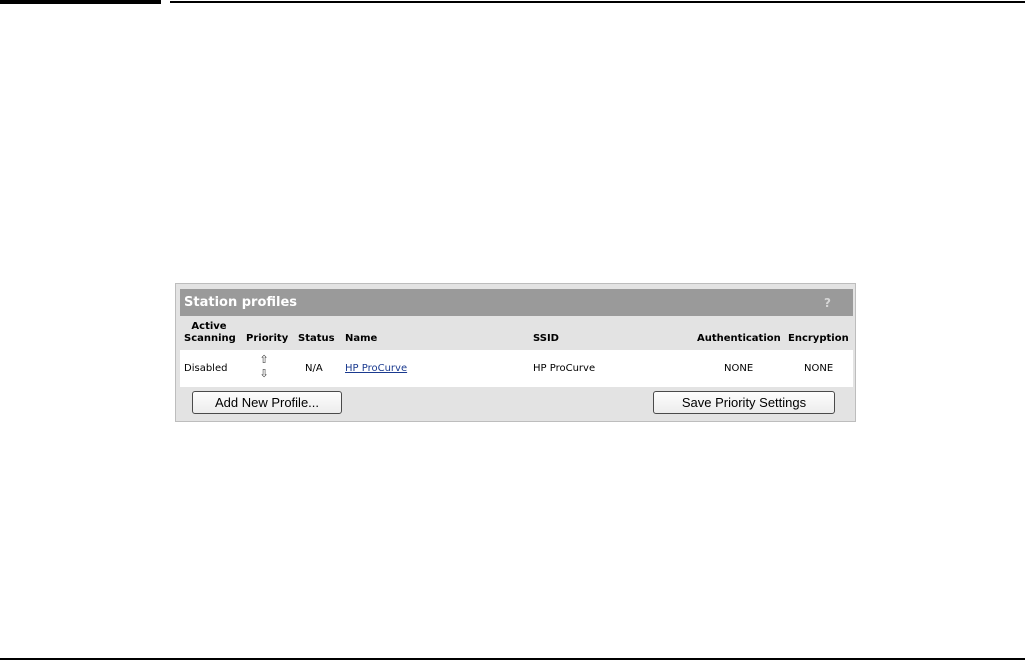 The height and width of the screenshot is (661, 1025). I want to click on active-scanning-value: Disabled, so click(206, 368).